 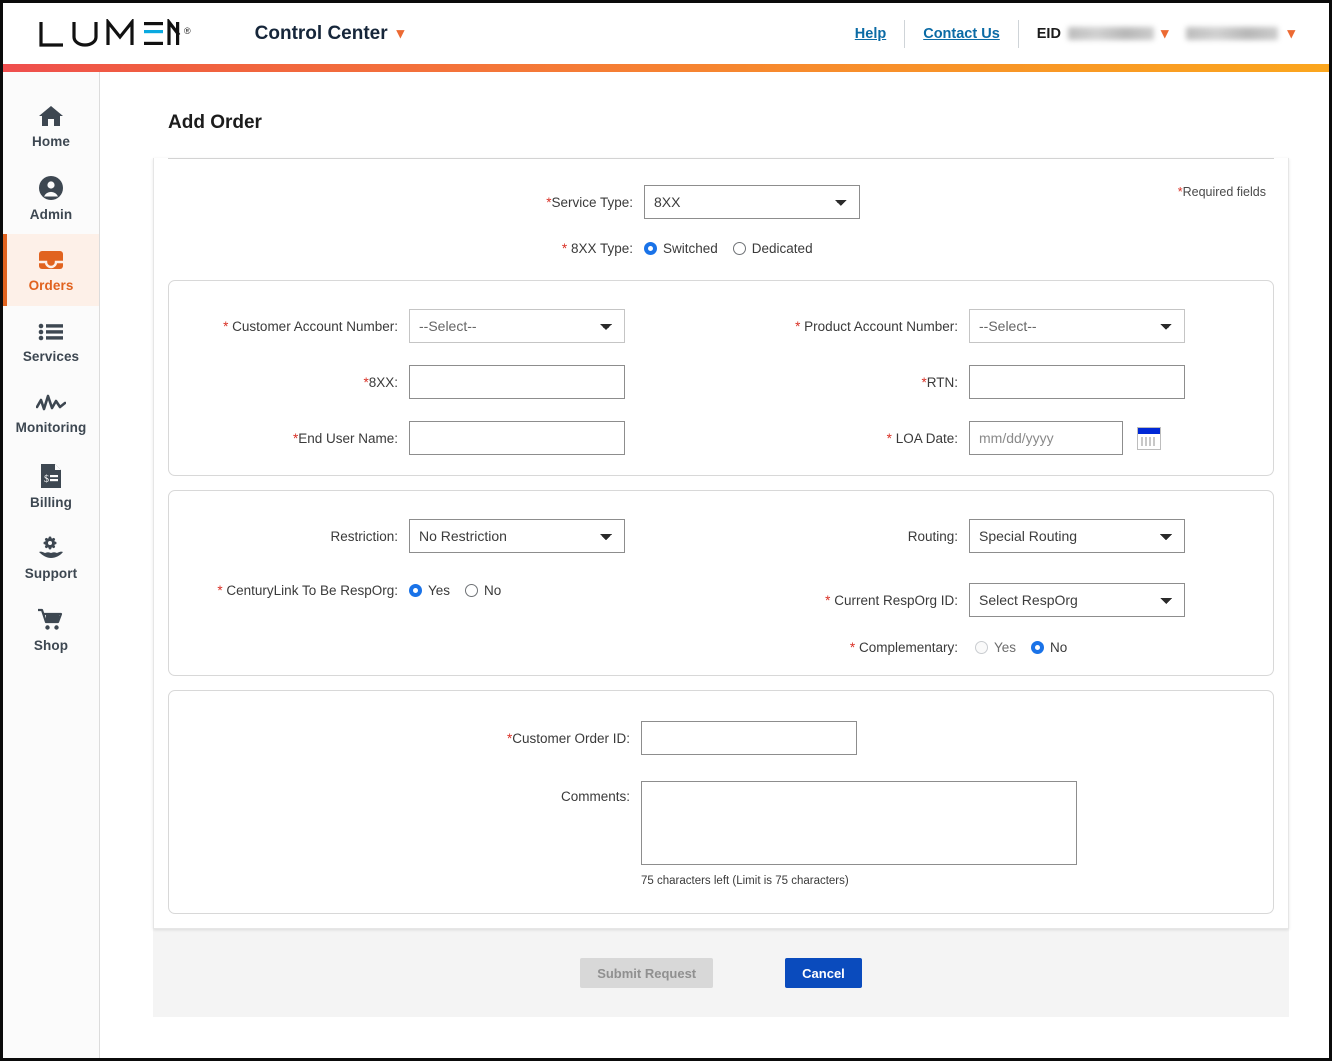 What do you see at coordinates (823, 973) in the screenshot?
I see `cancel-button: Cancel` at bounding box center [823, 973].